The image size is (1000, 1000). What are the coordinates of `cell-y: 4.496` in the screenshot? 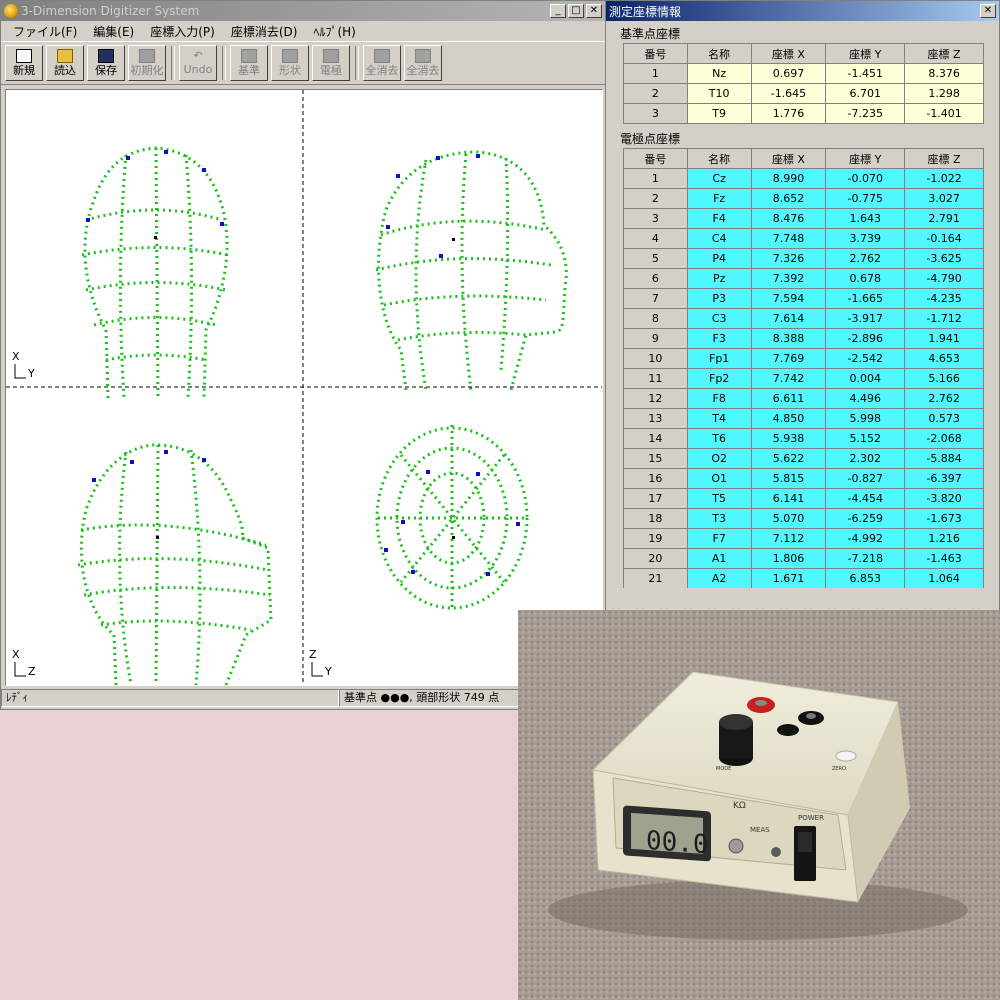 It's located at (865, 398).